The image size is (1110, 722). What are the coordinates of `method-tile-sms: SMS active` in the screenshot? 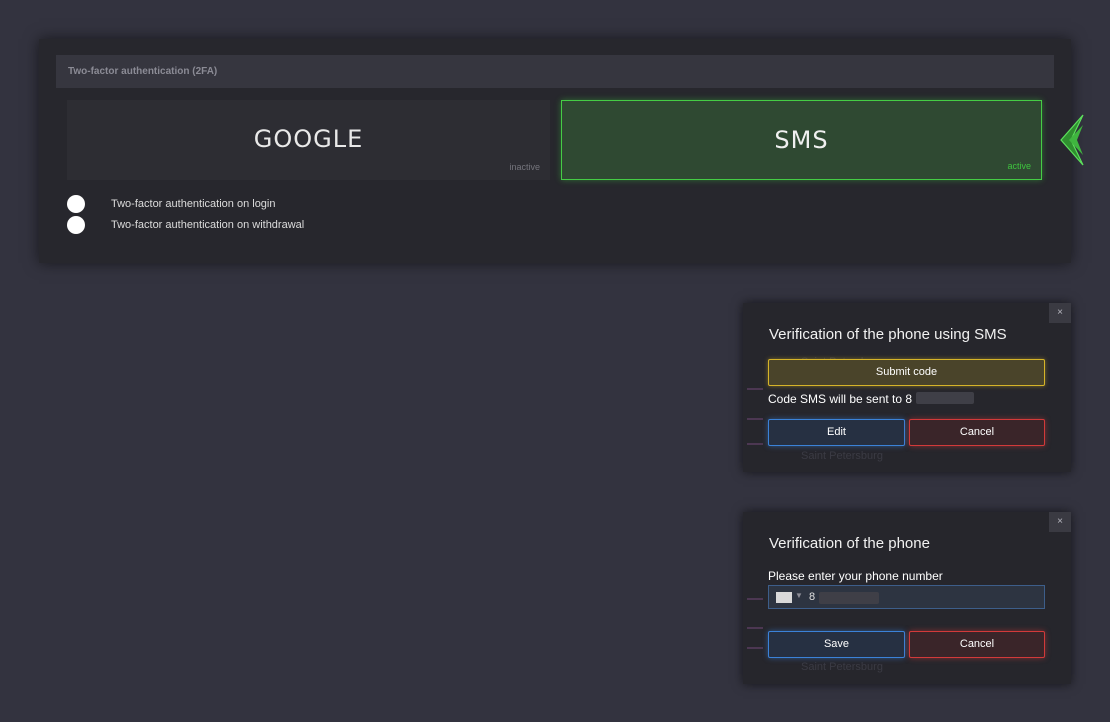 It's located at (801, 140).